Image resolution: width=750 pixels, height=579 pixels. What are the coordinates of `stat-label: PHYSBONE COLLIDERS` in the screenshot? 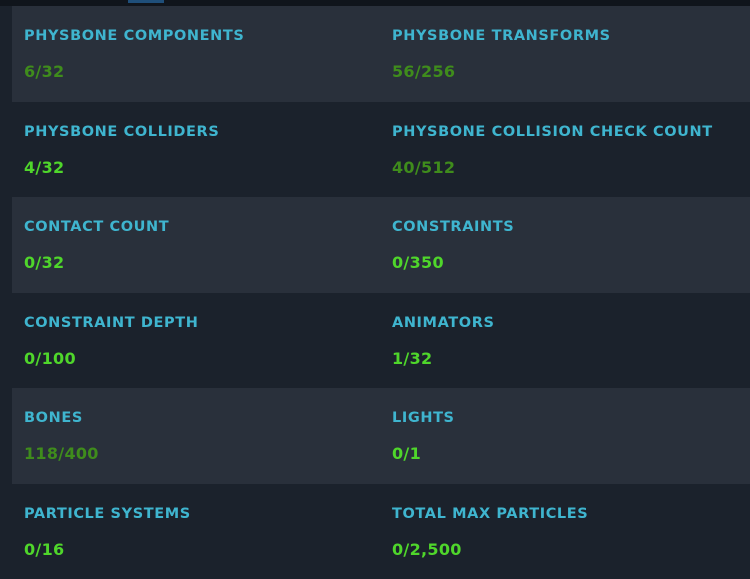 It's located at (122, 131).